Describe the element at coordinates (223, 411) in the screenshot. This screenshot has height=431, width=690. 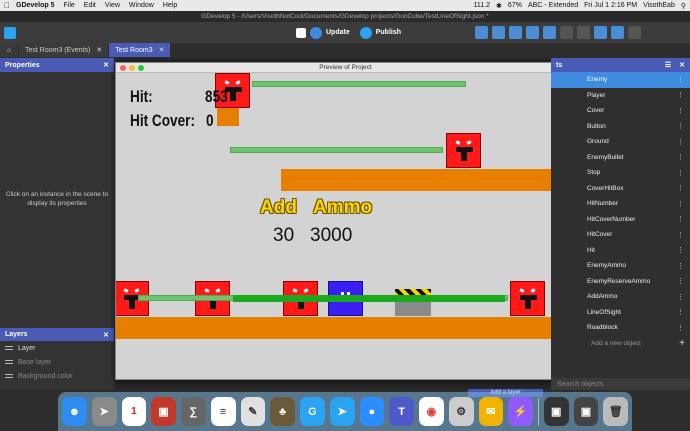
I see `reminders-icon: ≡` at that location.